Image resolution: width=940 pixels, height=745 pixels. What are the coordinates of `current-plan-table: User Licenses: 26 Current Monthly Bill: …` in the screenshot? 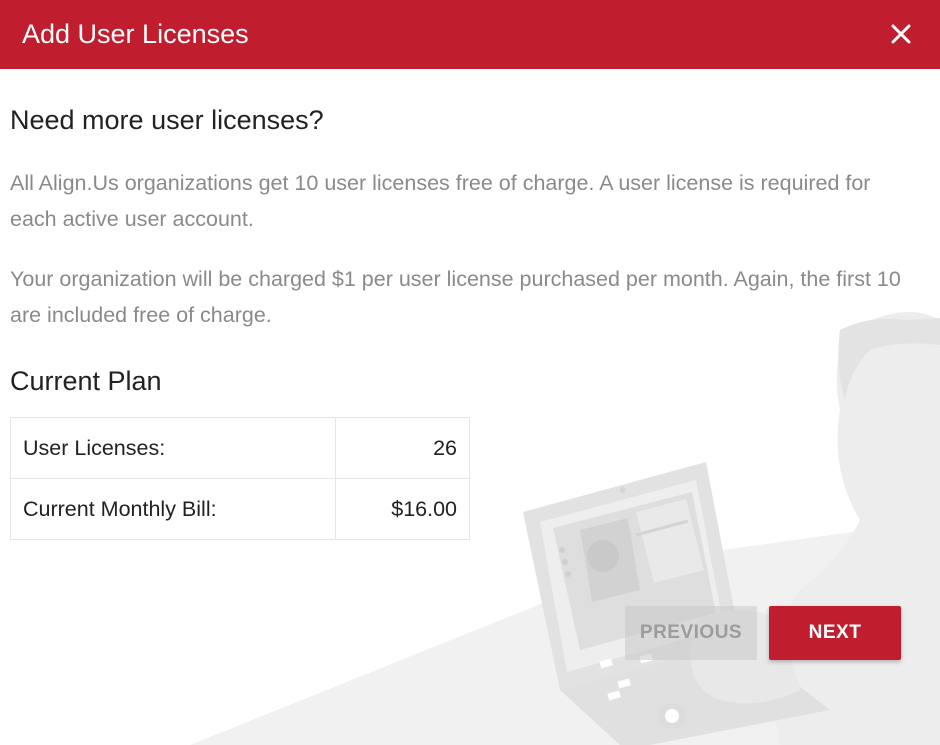 It's located at (240, 478).